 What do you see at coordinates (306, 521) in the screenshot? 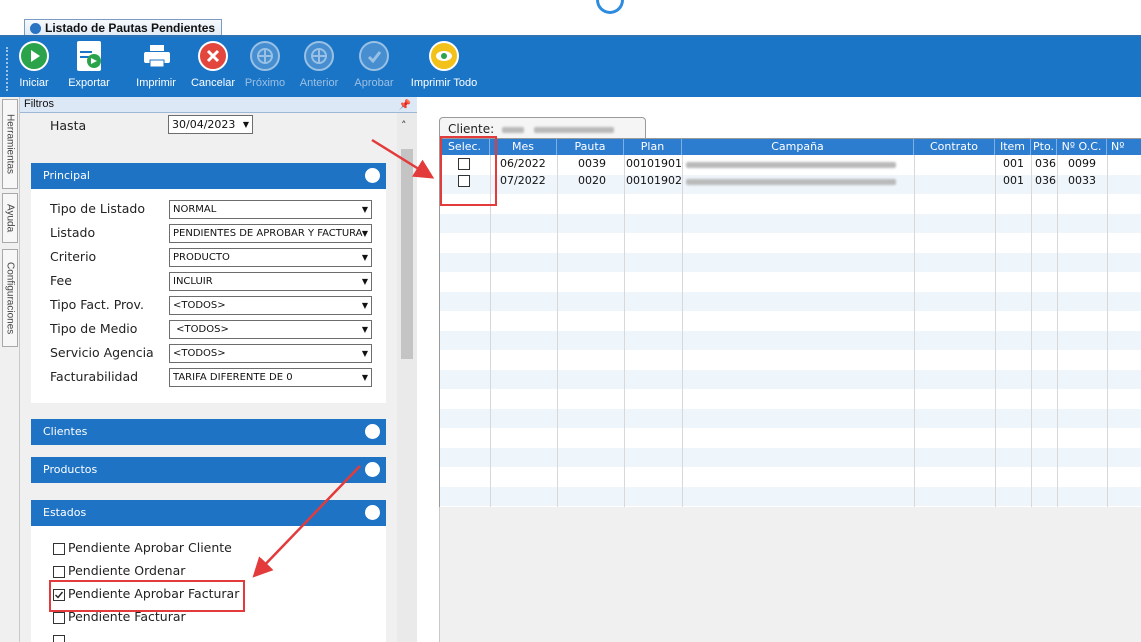
I see `arrow-to-estado` at bounding box center [306, 521].